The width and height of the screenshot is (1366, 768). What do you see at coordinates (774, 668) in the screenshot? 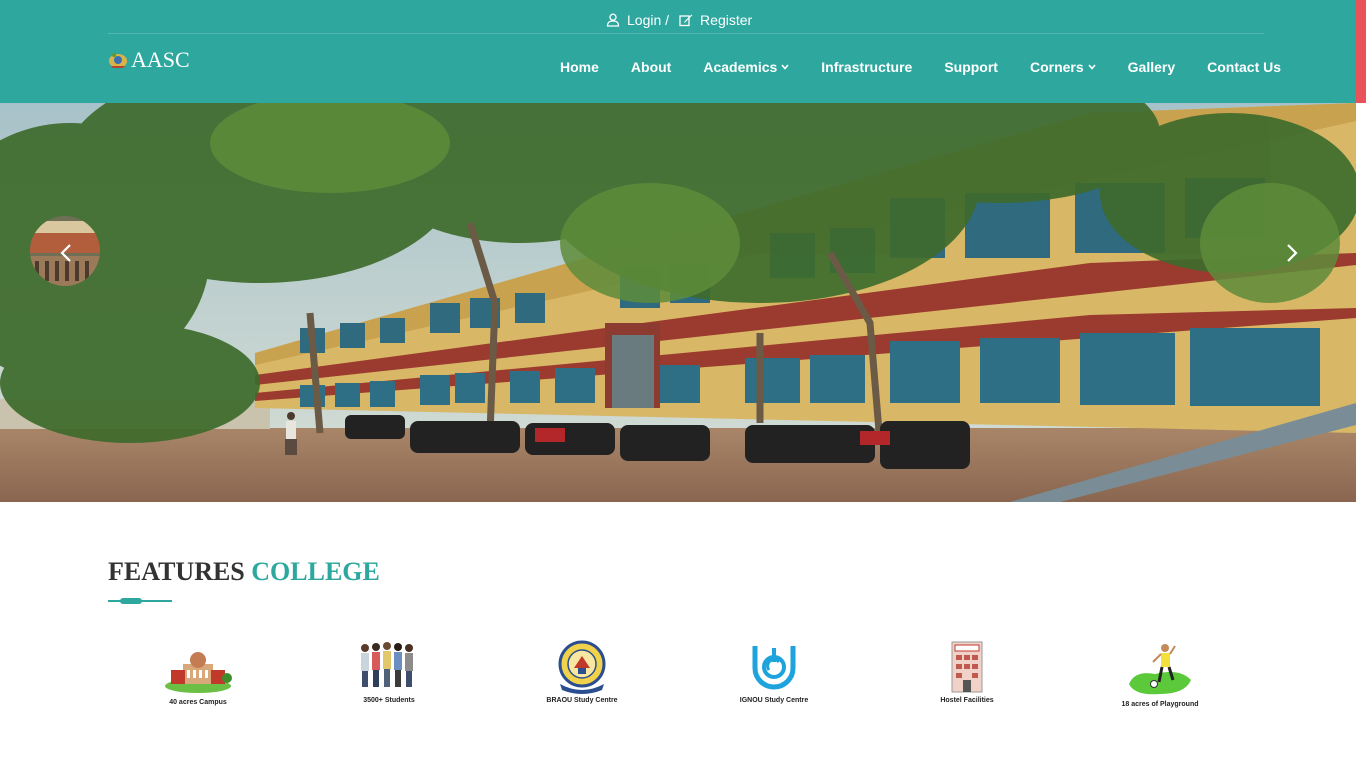
I see `ignou-logo-icon` at bounding box center [774, 668].